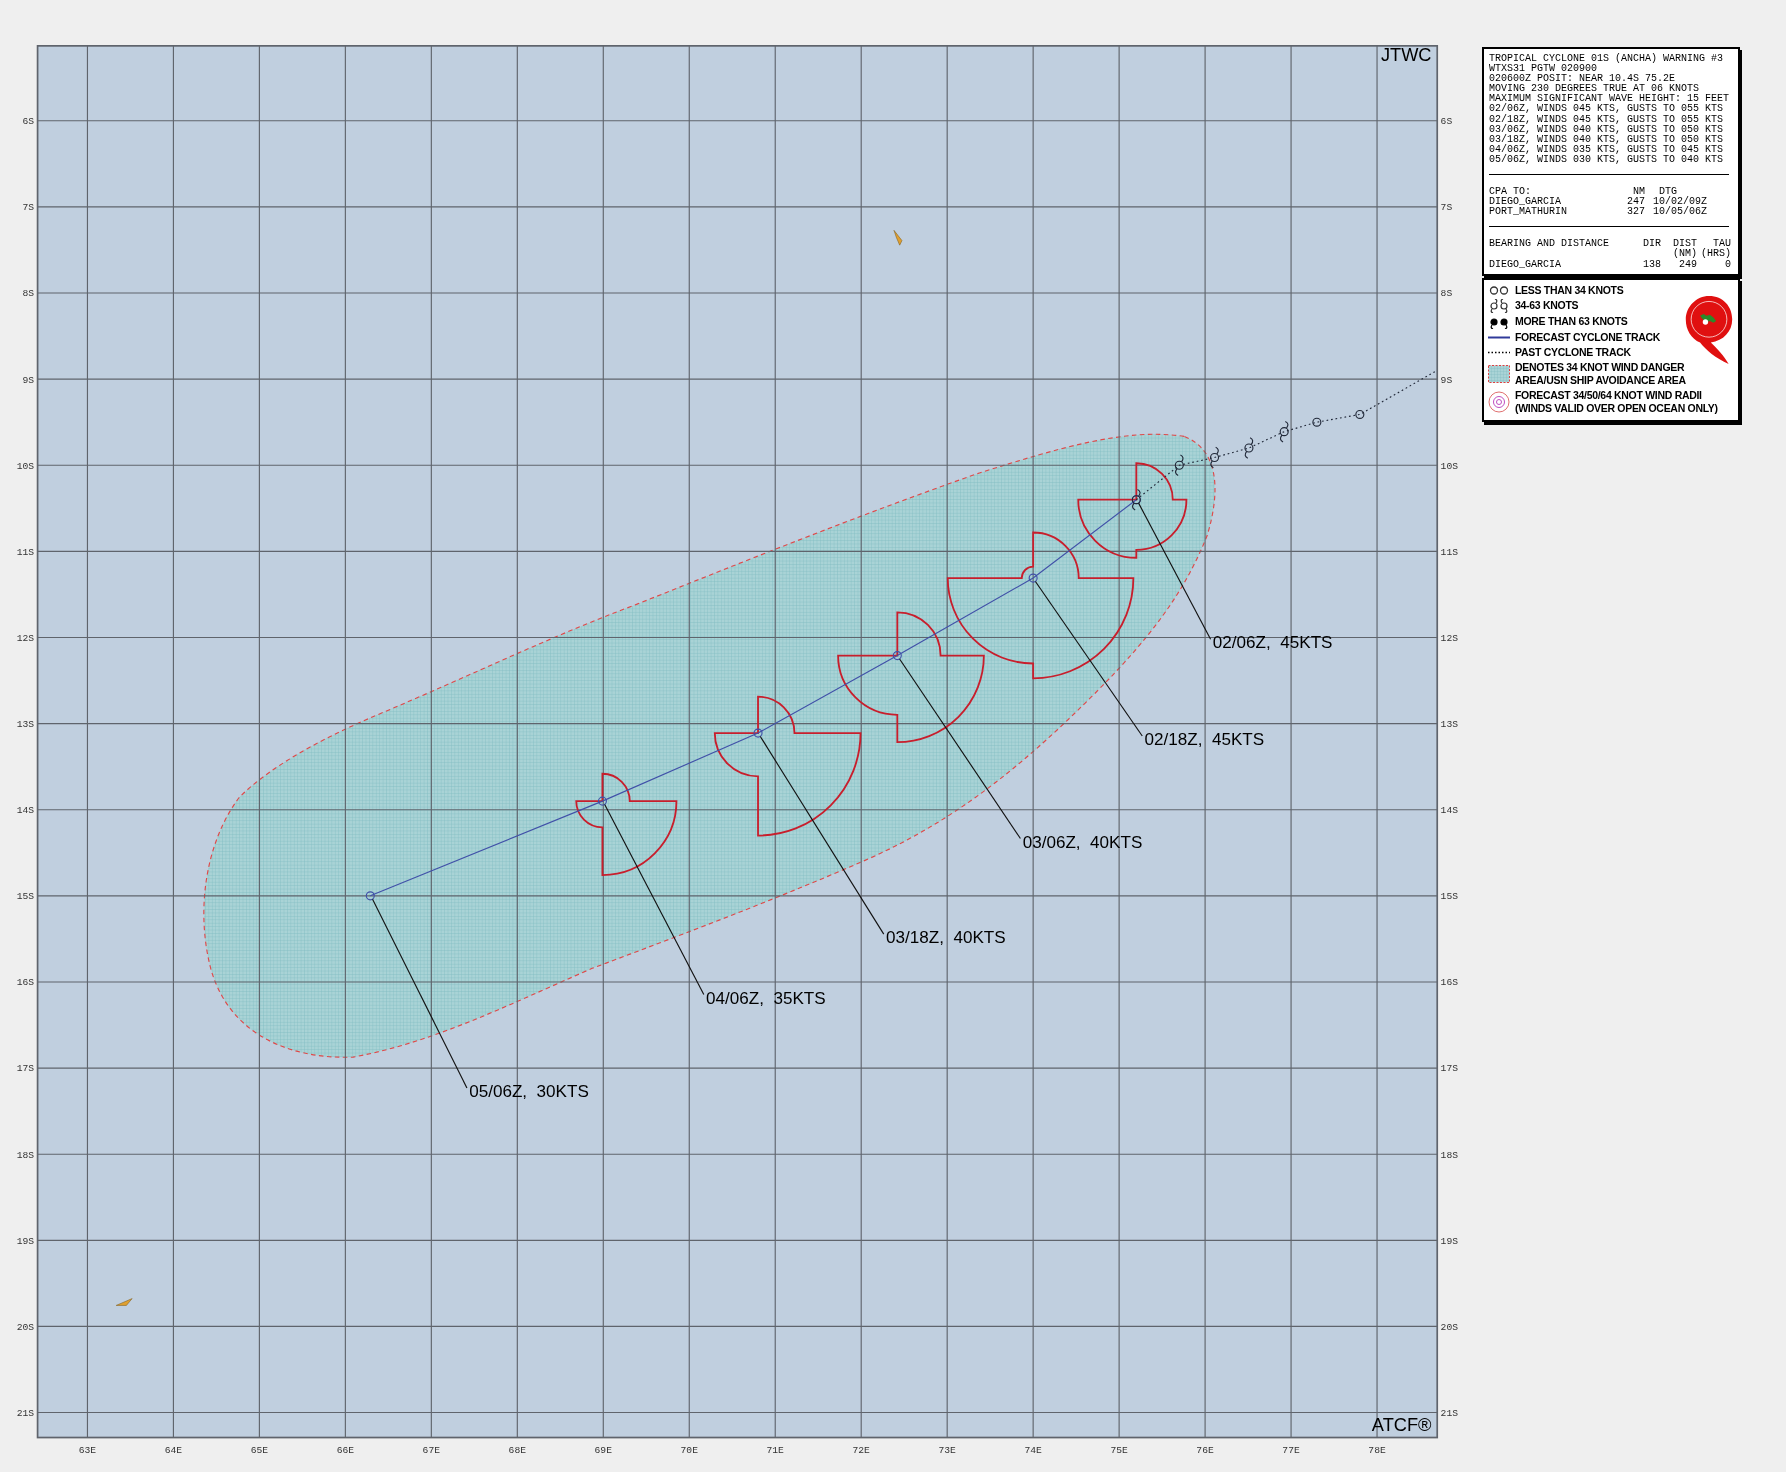 The width and height of the screenshot is (1786, 1472). What do you see at coordinates (1680, 212) in the screenshot?
I see `table-cell-text: 10/05/06Z` at bounding box center [1680, 212].